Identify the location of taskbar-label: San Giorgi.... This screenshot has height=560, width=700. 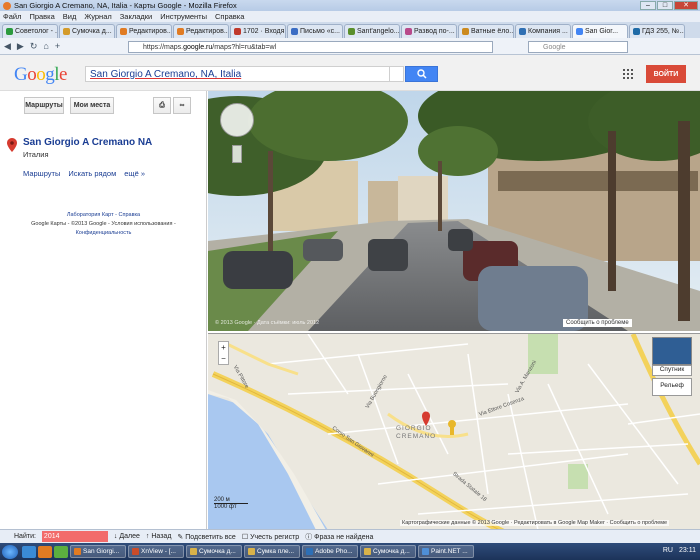
(101, 551).